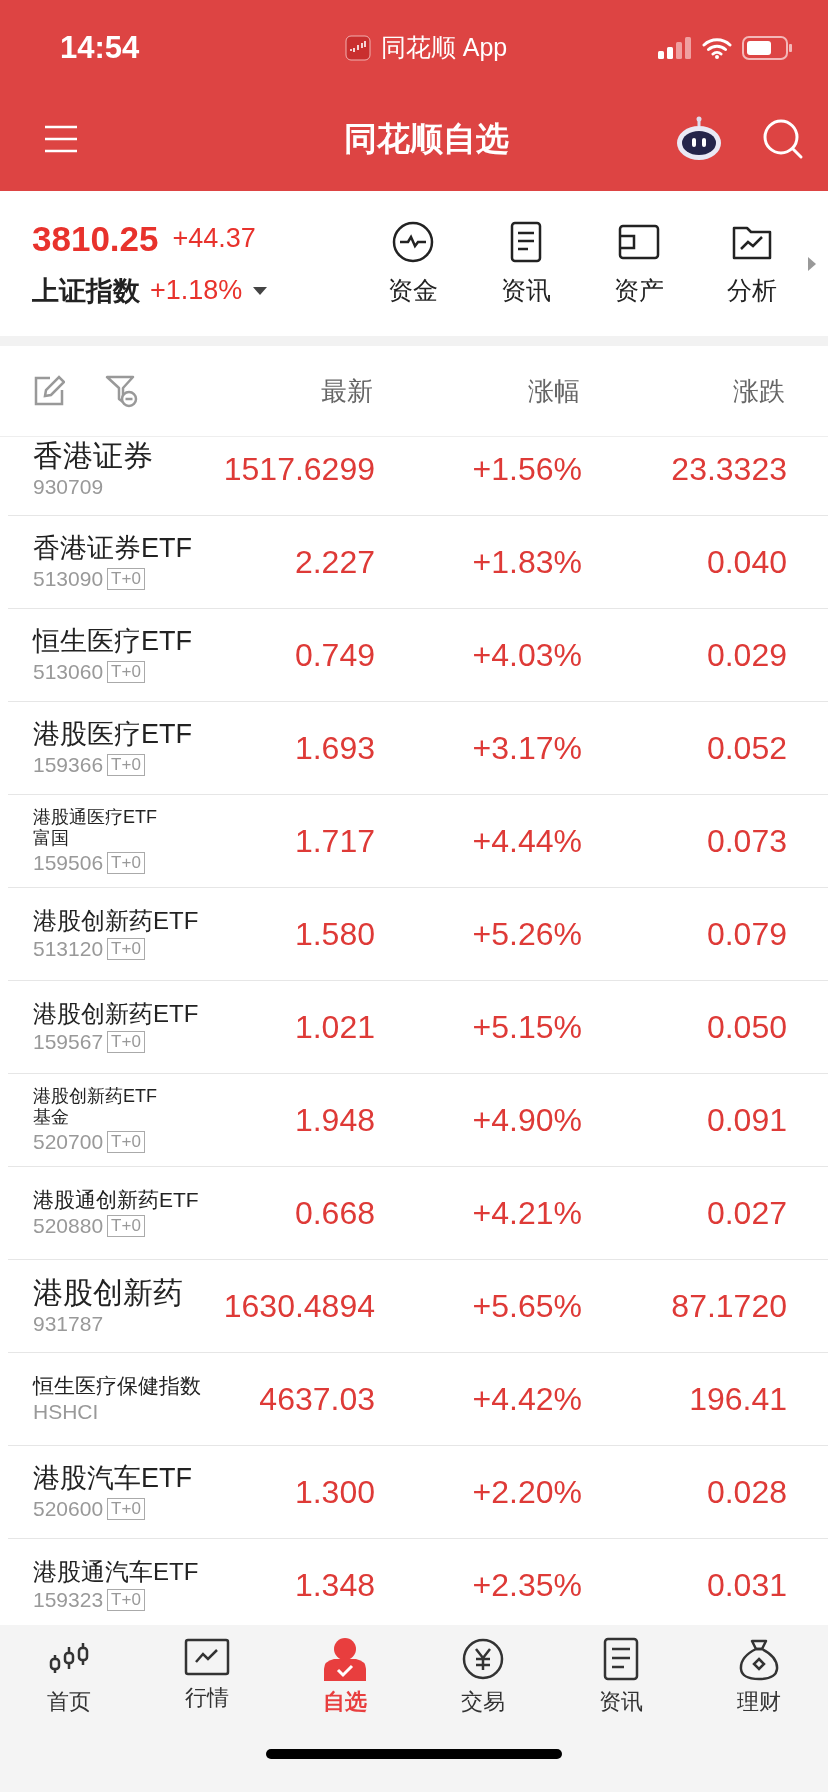 Image resolution: width=828 pixels, height=1792 pixels. Describe the element at coordinates (68, 1226) in the screenshot. I see `stock-code: 520880` at that location.